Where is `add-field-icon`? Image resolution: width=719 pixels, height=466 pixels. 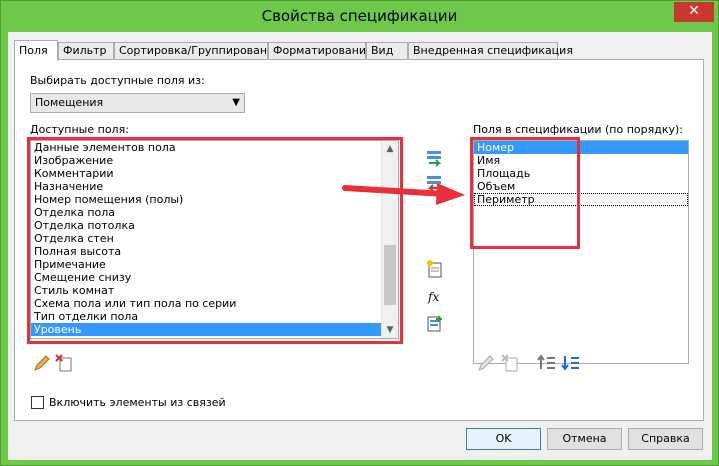 add-field-icon is located at coordinates (434, 159).